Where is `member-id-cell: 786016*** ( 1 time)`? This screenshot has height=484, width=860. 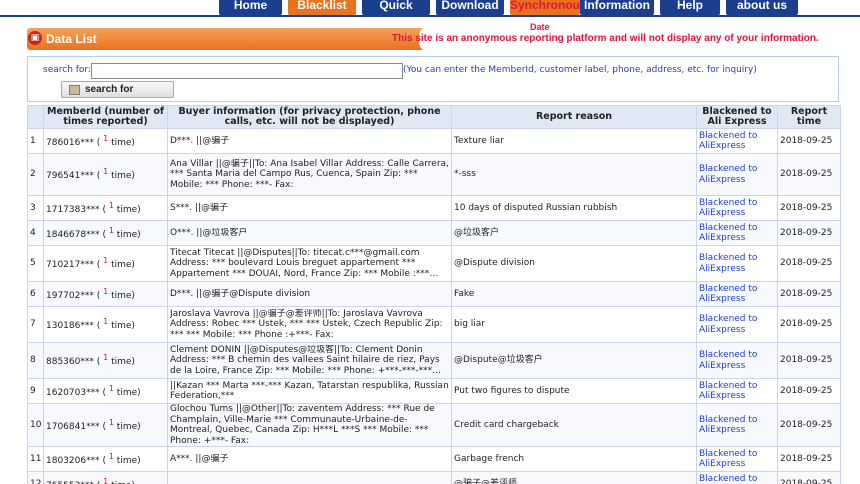
member-id-cell: 786016*** ( 1 time) is located at coordinates (105, 141).